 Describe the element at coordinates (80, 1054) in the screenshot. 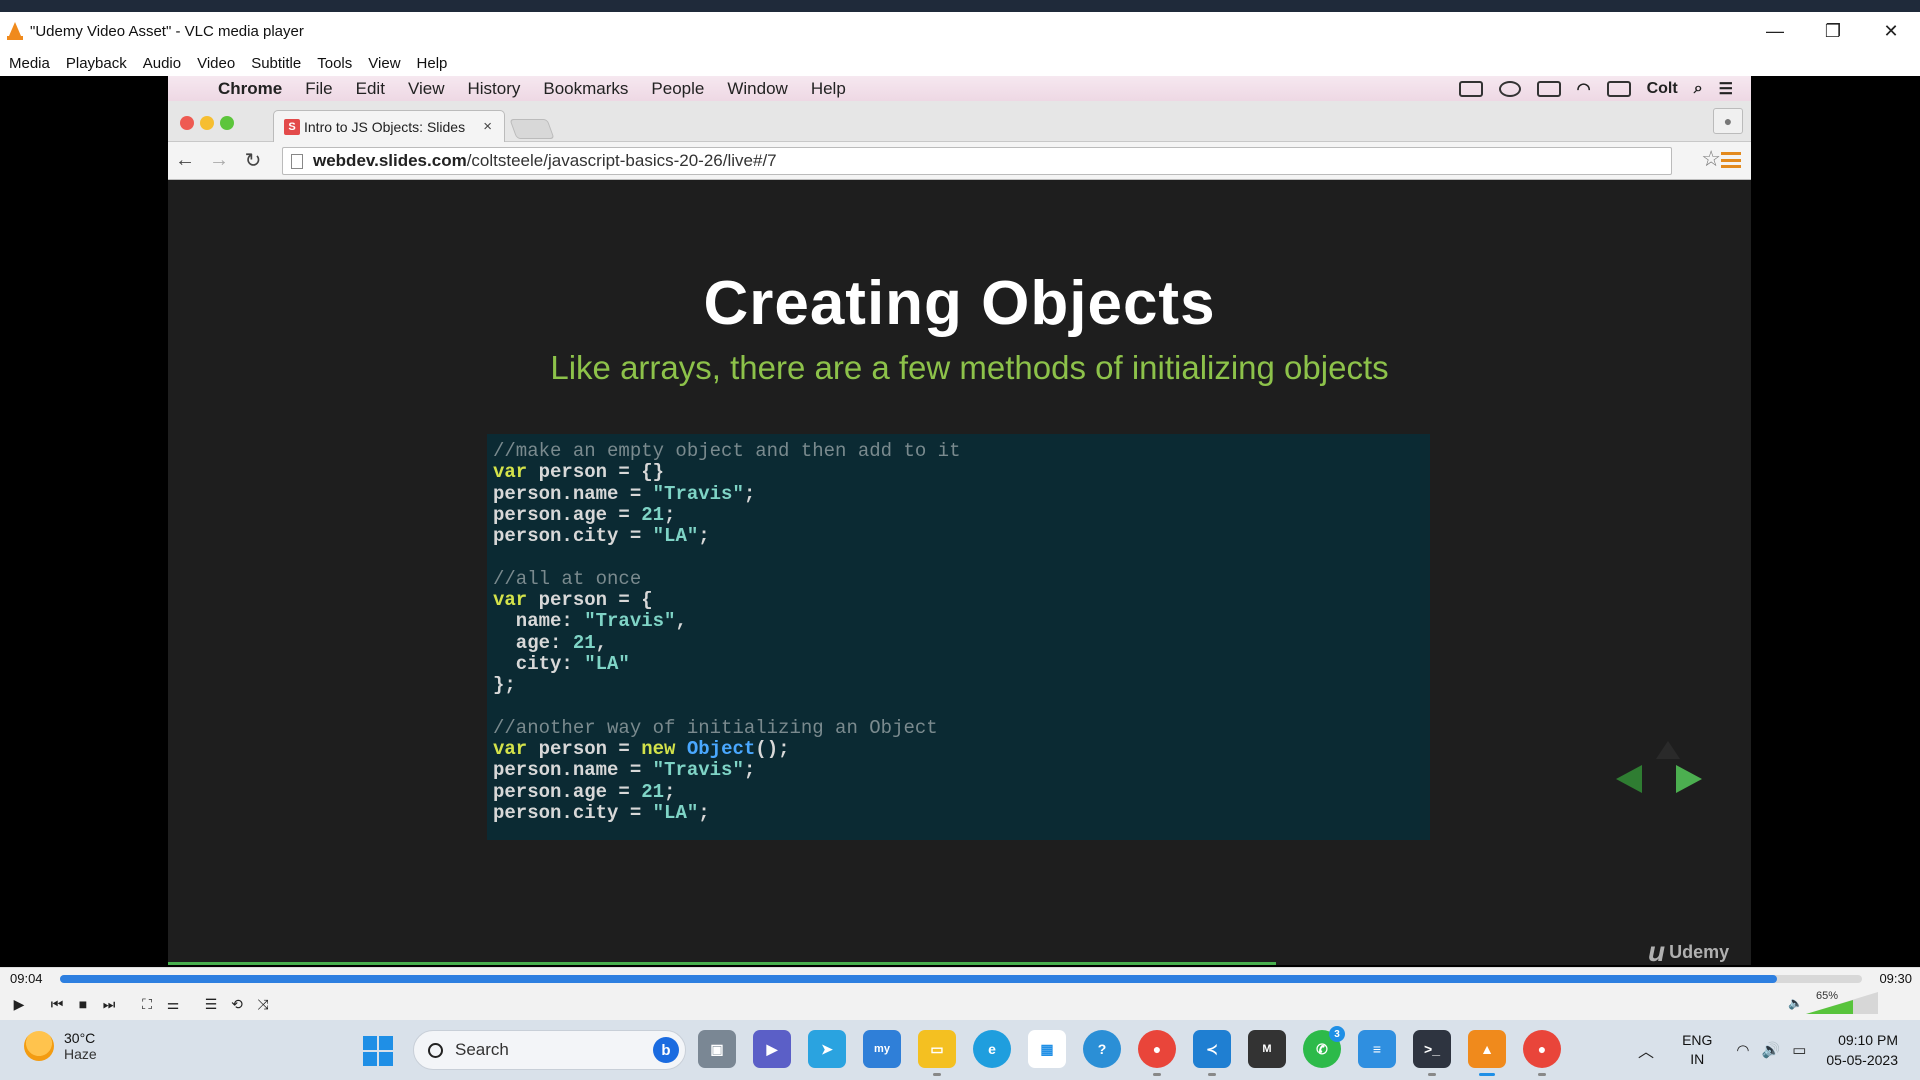

I see `weather-condition: Haze` at that location.